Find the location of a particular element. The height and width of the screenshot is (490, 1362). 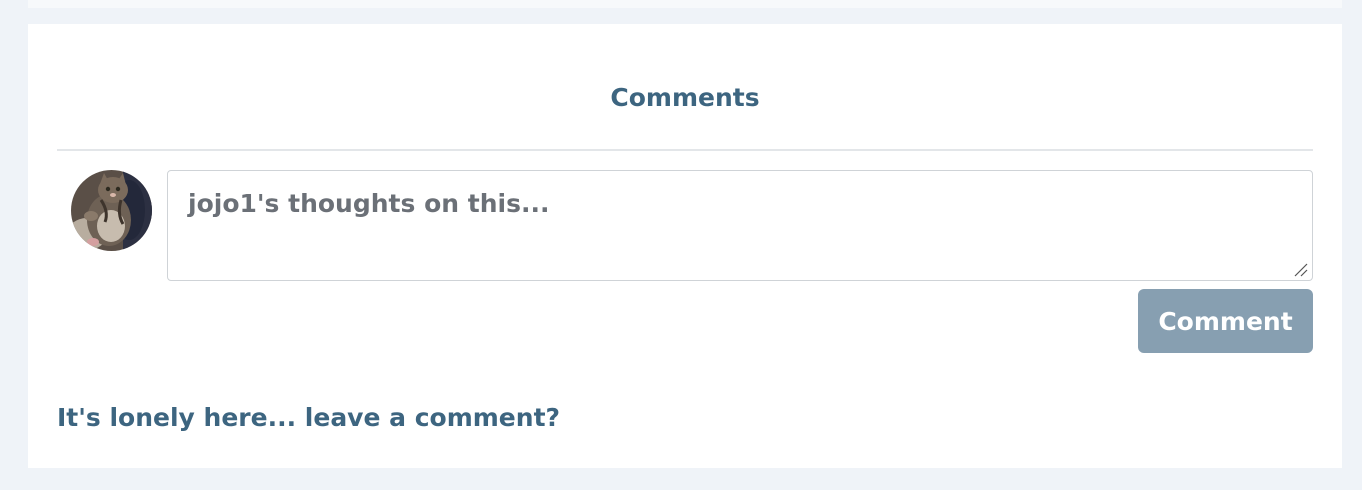

previous-section-edge is located at coordinates (685, 4).